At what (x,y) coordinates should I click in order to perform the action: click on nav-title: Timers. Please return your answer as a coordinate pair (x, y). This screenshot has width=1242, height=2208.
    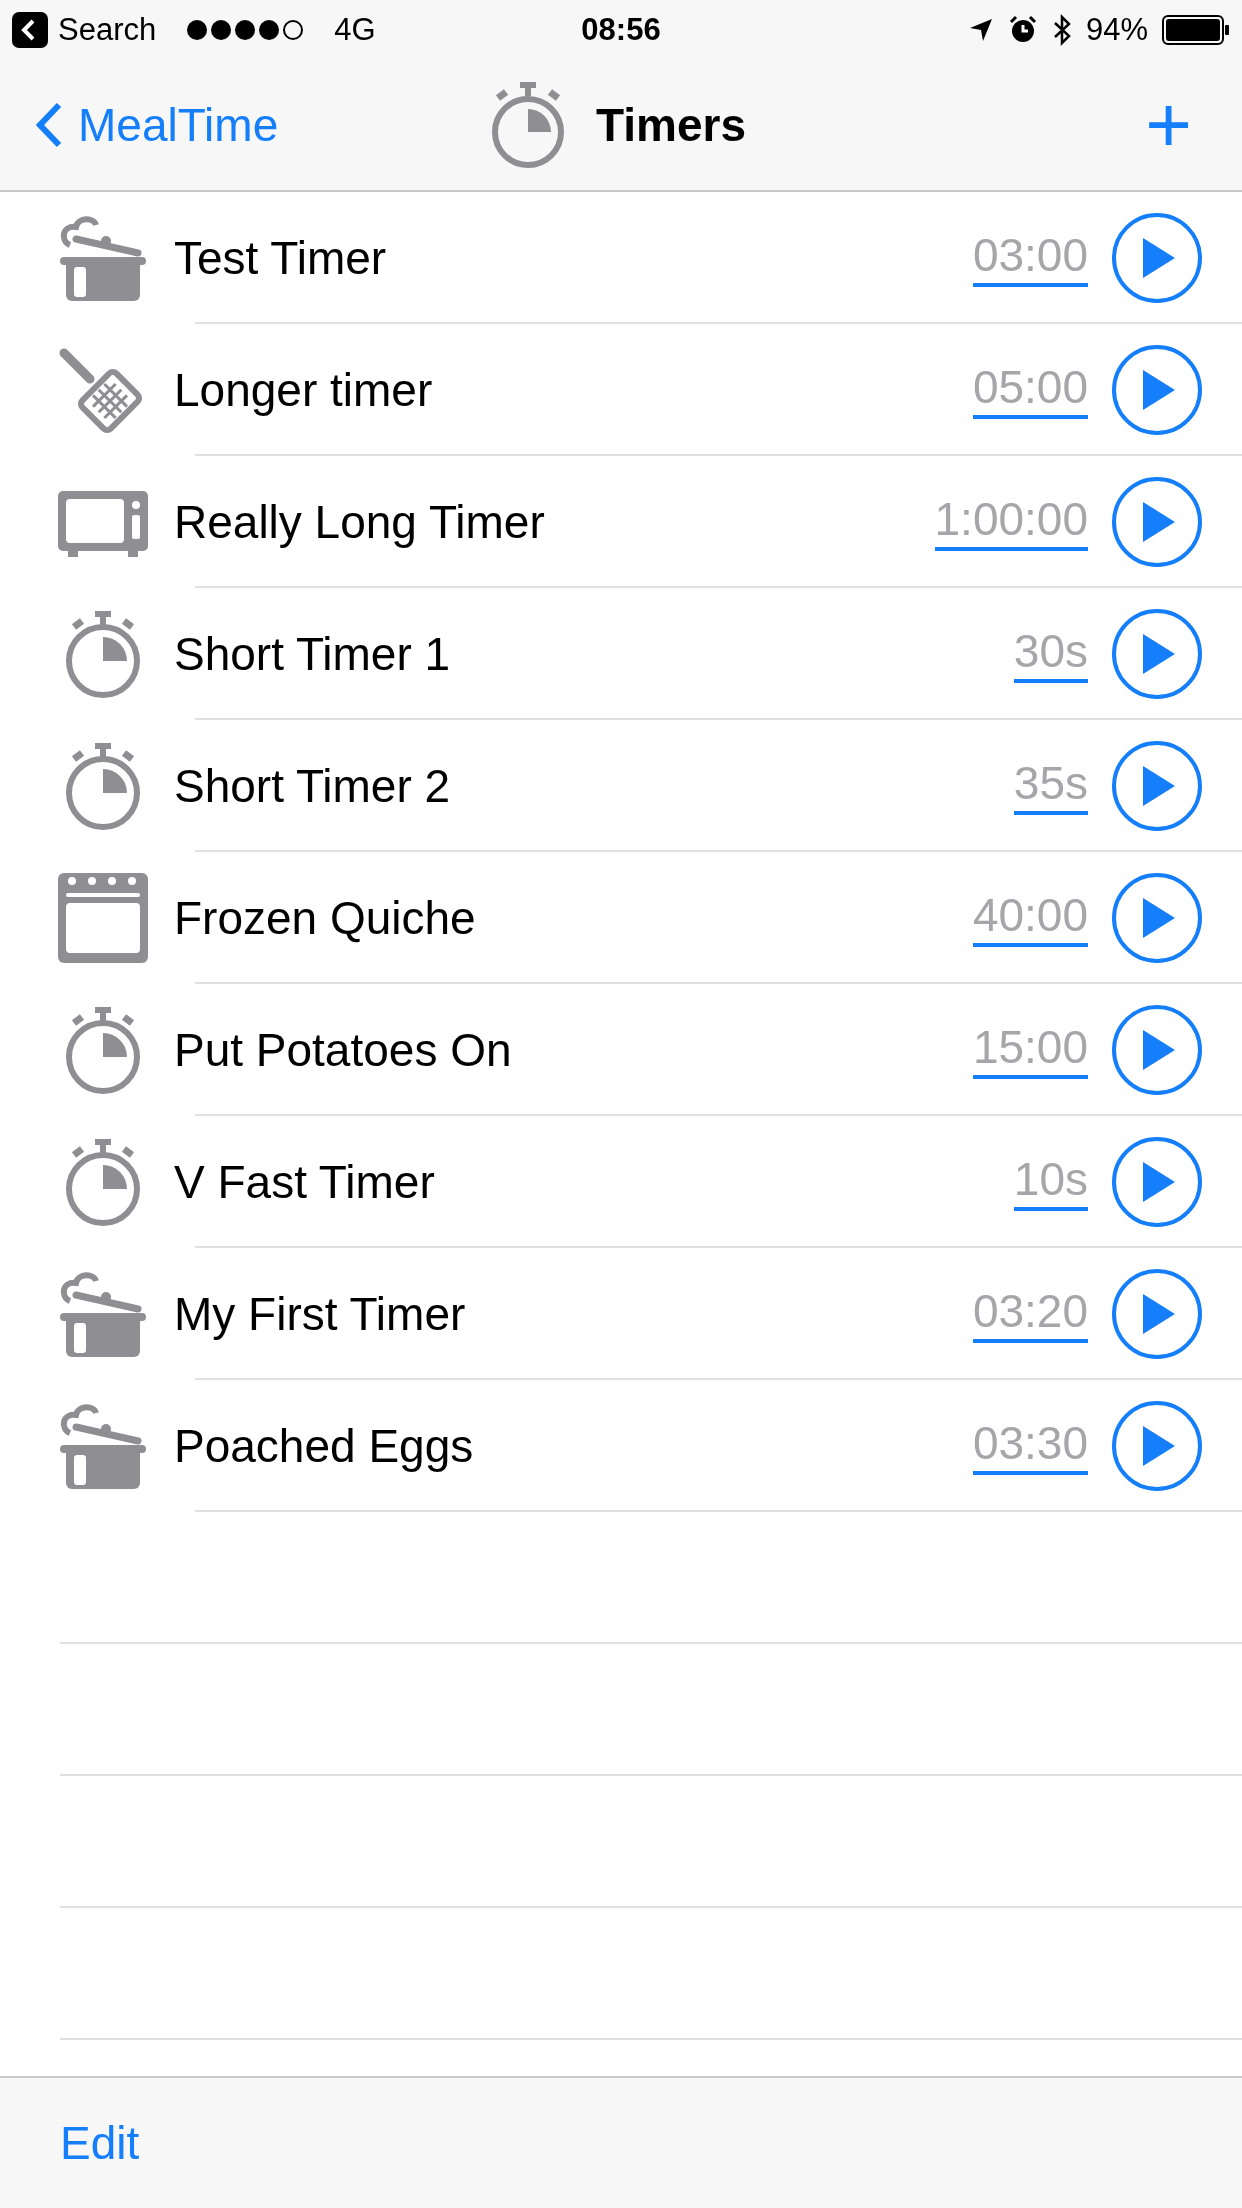
    Looking at the image, I should click on (671, 125).